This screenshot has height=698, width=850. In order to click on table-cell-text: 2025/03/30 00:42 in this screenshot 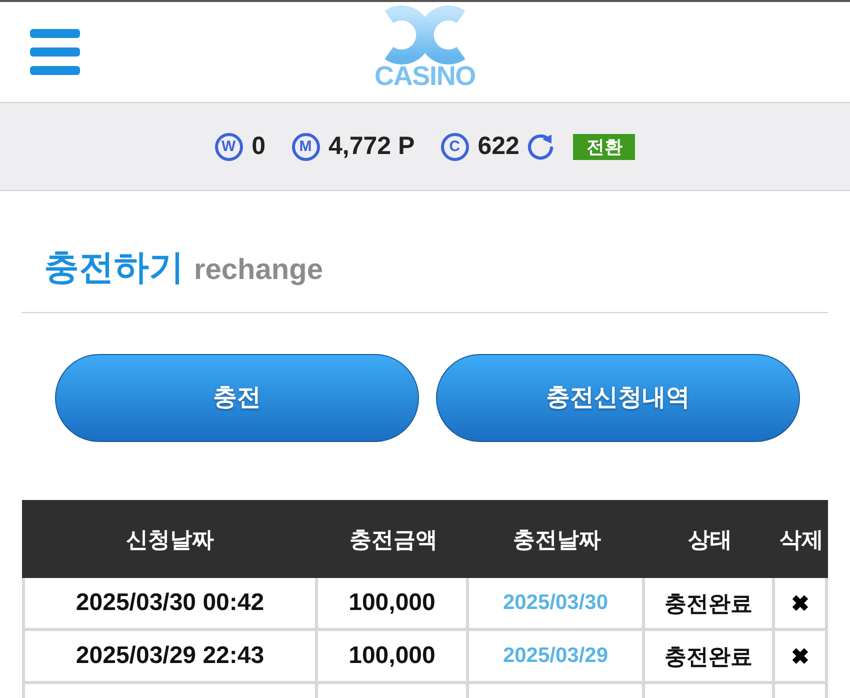, I will do `click(170, 603)`.